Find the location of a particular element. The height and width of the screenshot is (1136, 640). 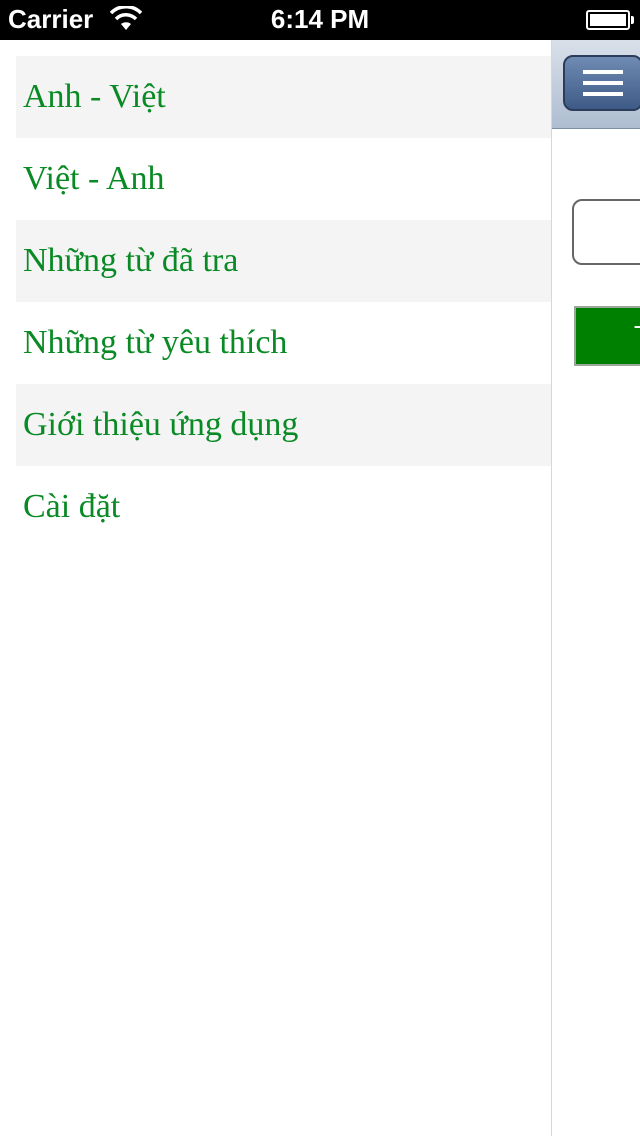

menu-item-about: Giới thiệu ứng dụng is located at coordinates (283, 425).